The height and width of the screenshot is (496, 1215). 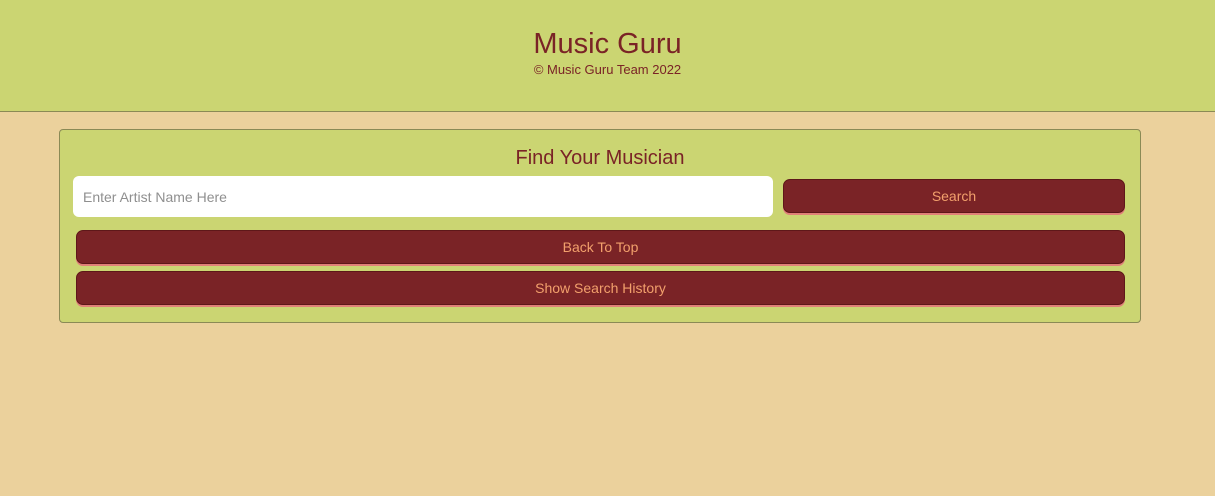 What do you see at coordinates (954, 196) in the screenshot?
I see `search-button: Search` at bounding box center [954, 196].